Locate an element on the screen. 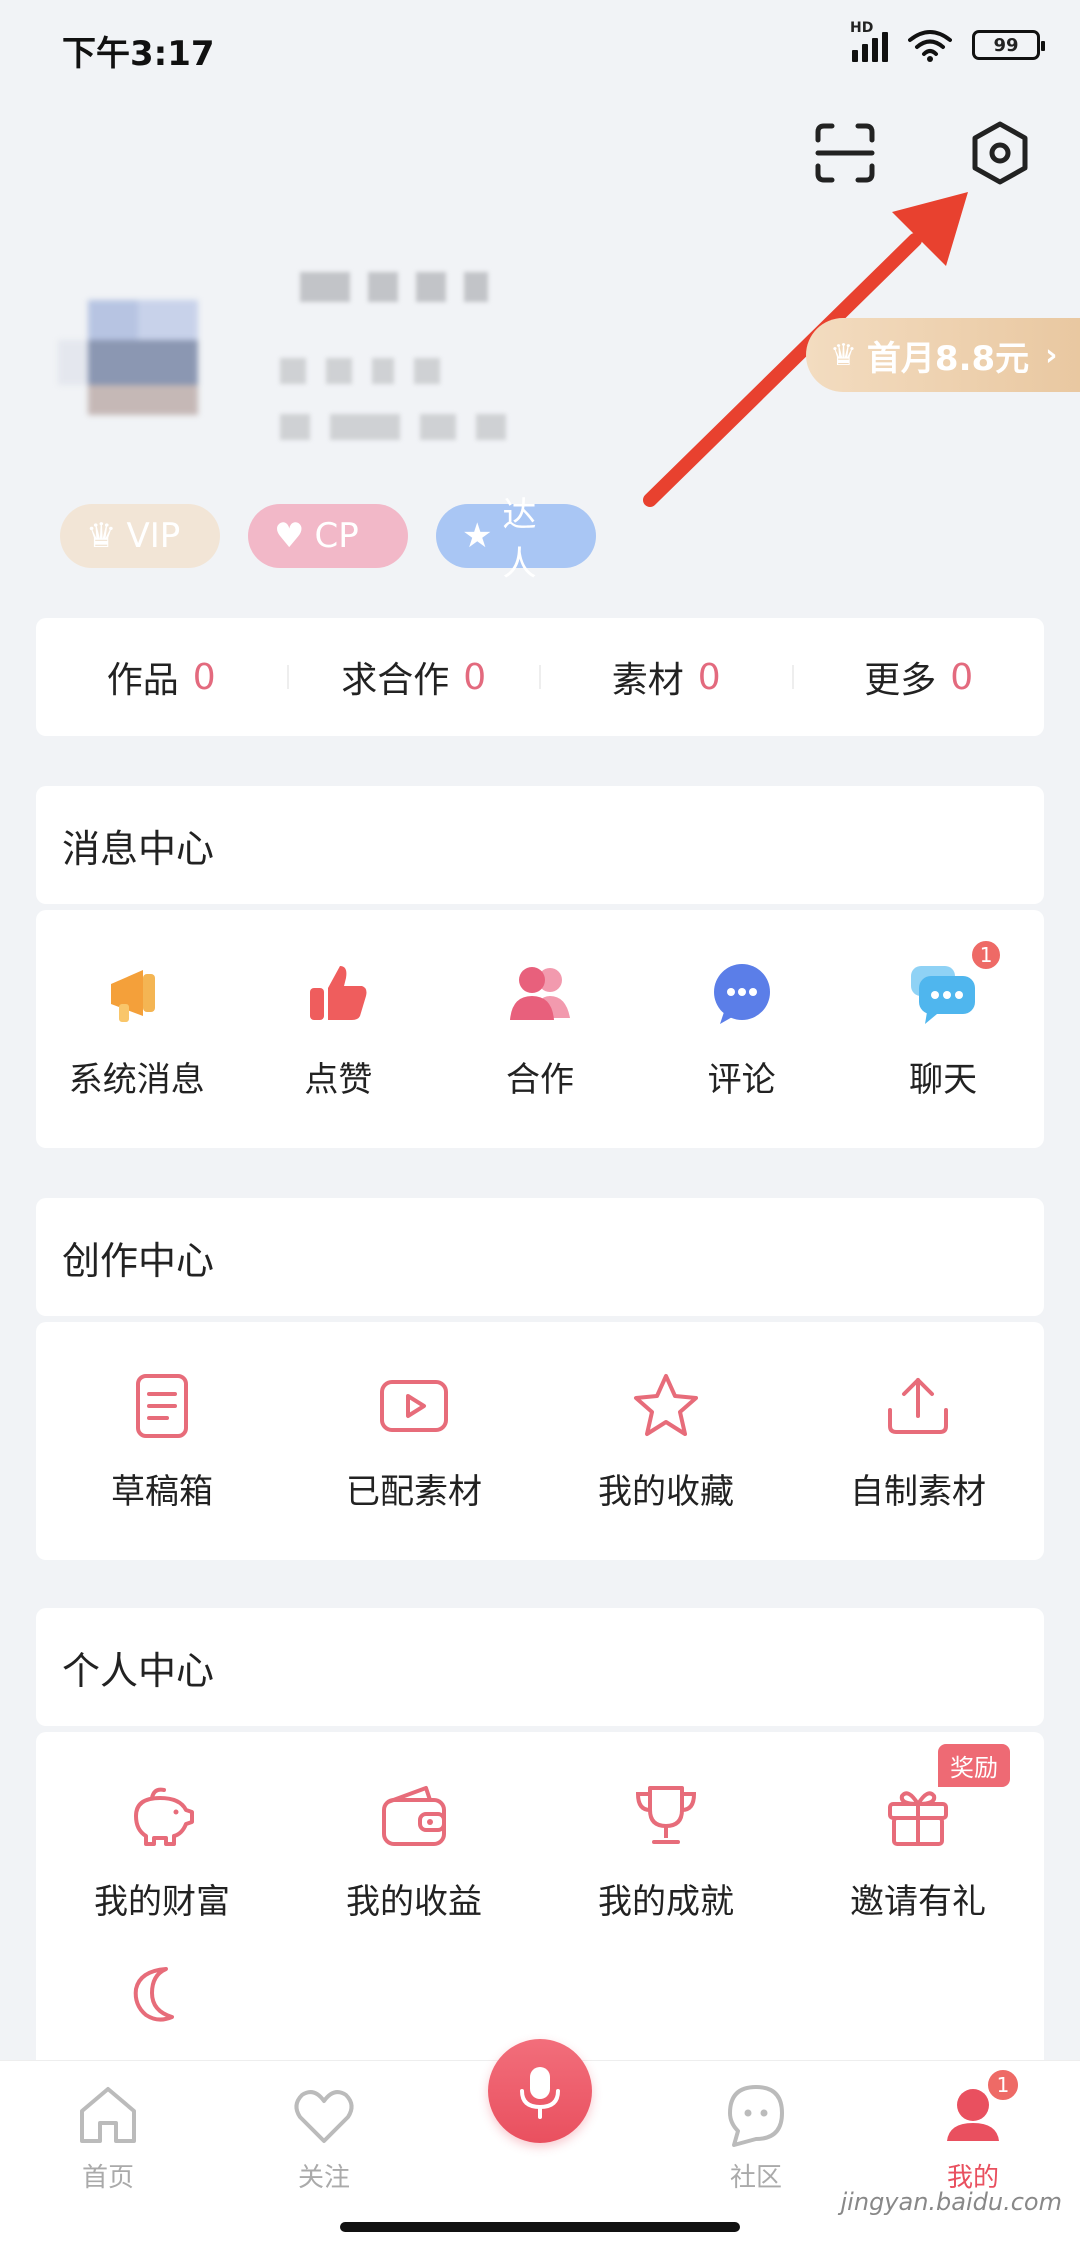 This screenshot has width=1080, height=2248. my-achievements-button: 我的成就 is located at coordinates (666, 1849).